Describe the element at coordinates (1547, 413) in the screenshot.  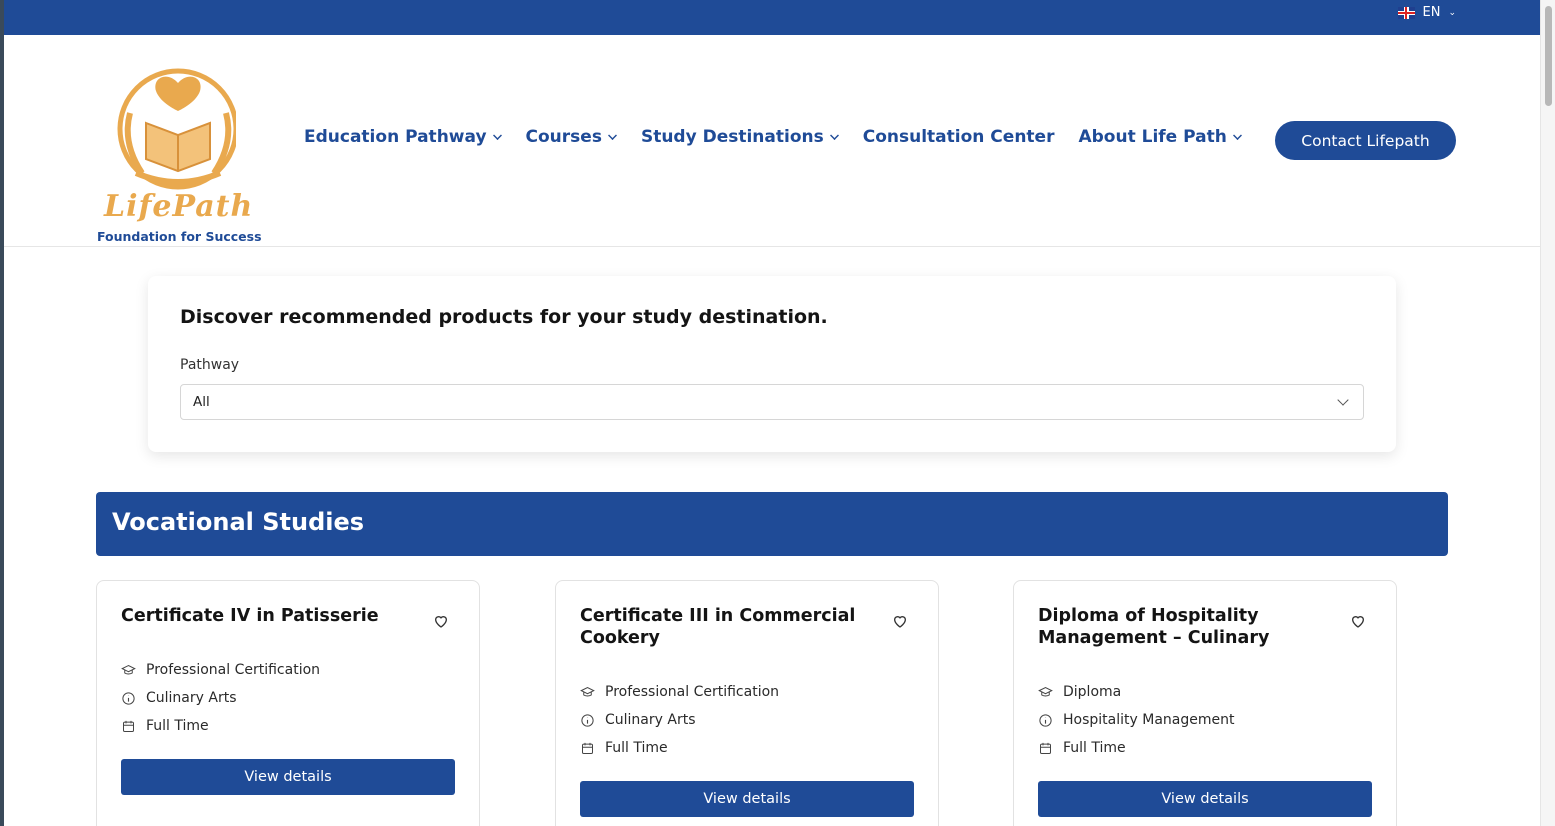
I see `scrollbar` at that location.